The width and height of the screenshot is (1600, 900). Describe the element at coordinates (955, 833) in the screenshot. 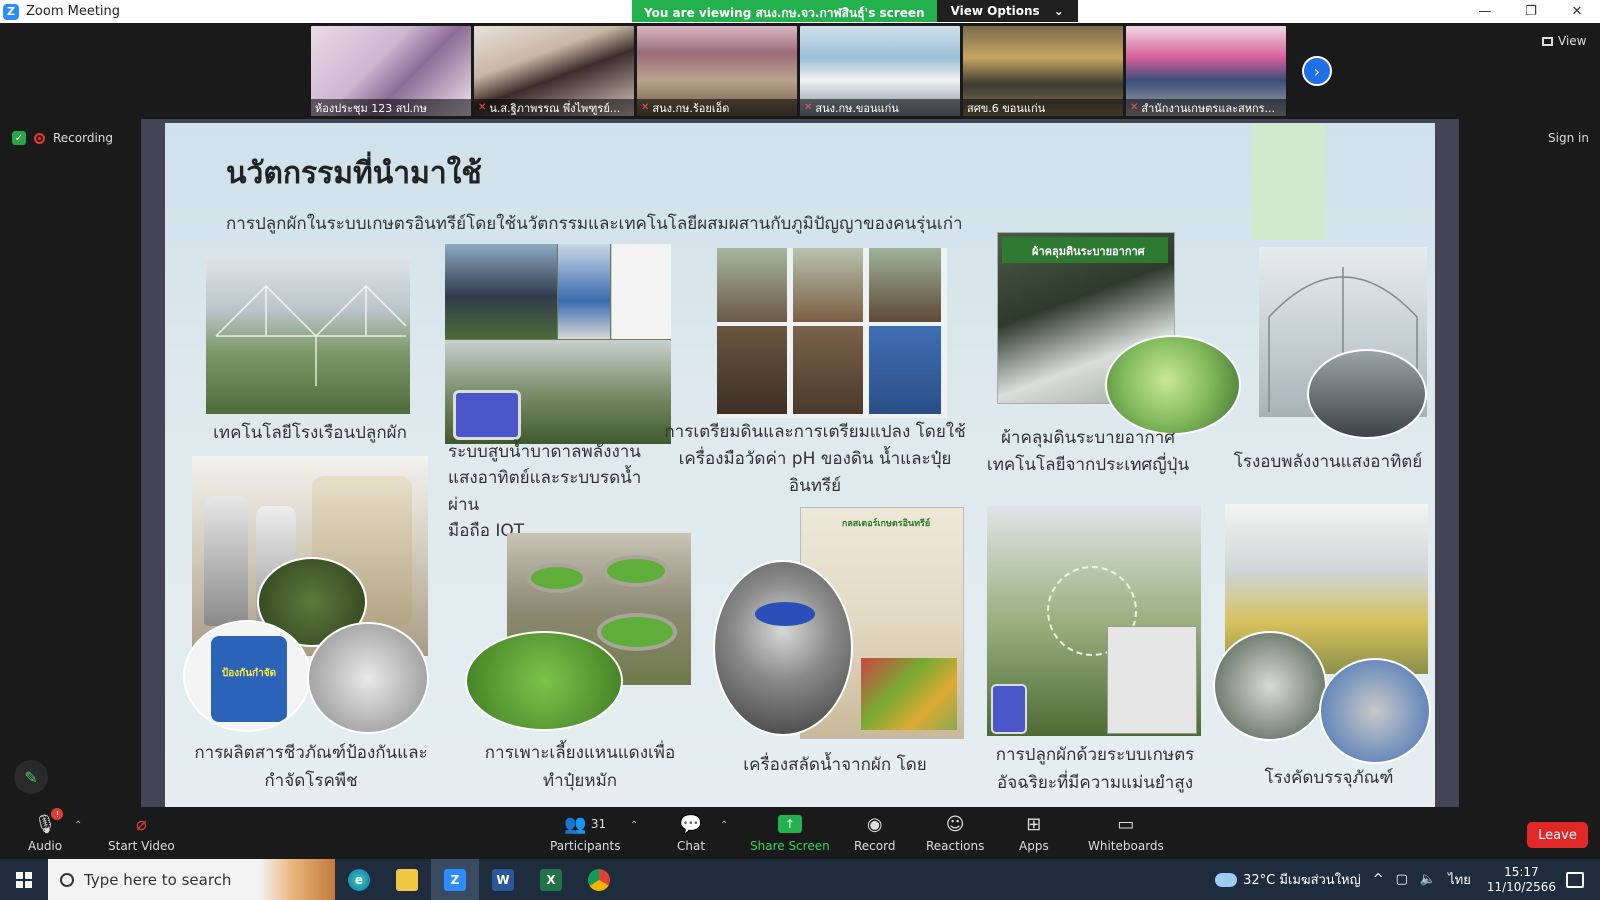

I see `reactions-button: ☺ Reactions` at that location.